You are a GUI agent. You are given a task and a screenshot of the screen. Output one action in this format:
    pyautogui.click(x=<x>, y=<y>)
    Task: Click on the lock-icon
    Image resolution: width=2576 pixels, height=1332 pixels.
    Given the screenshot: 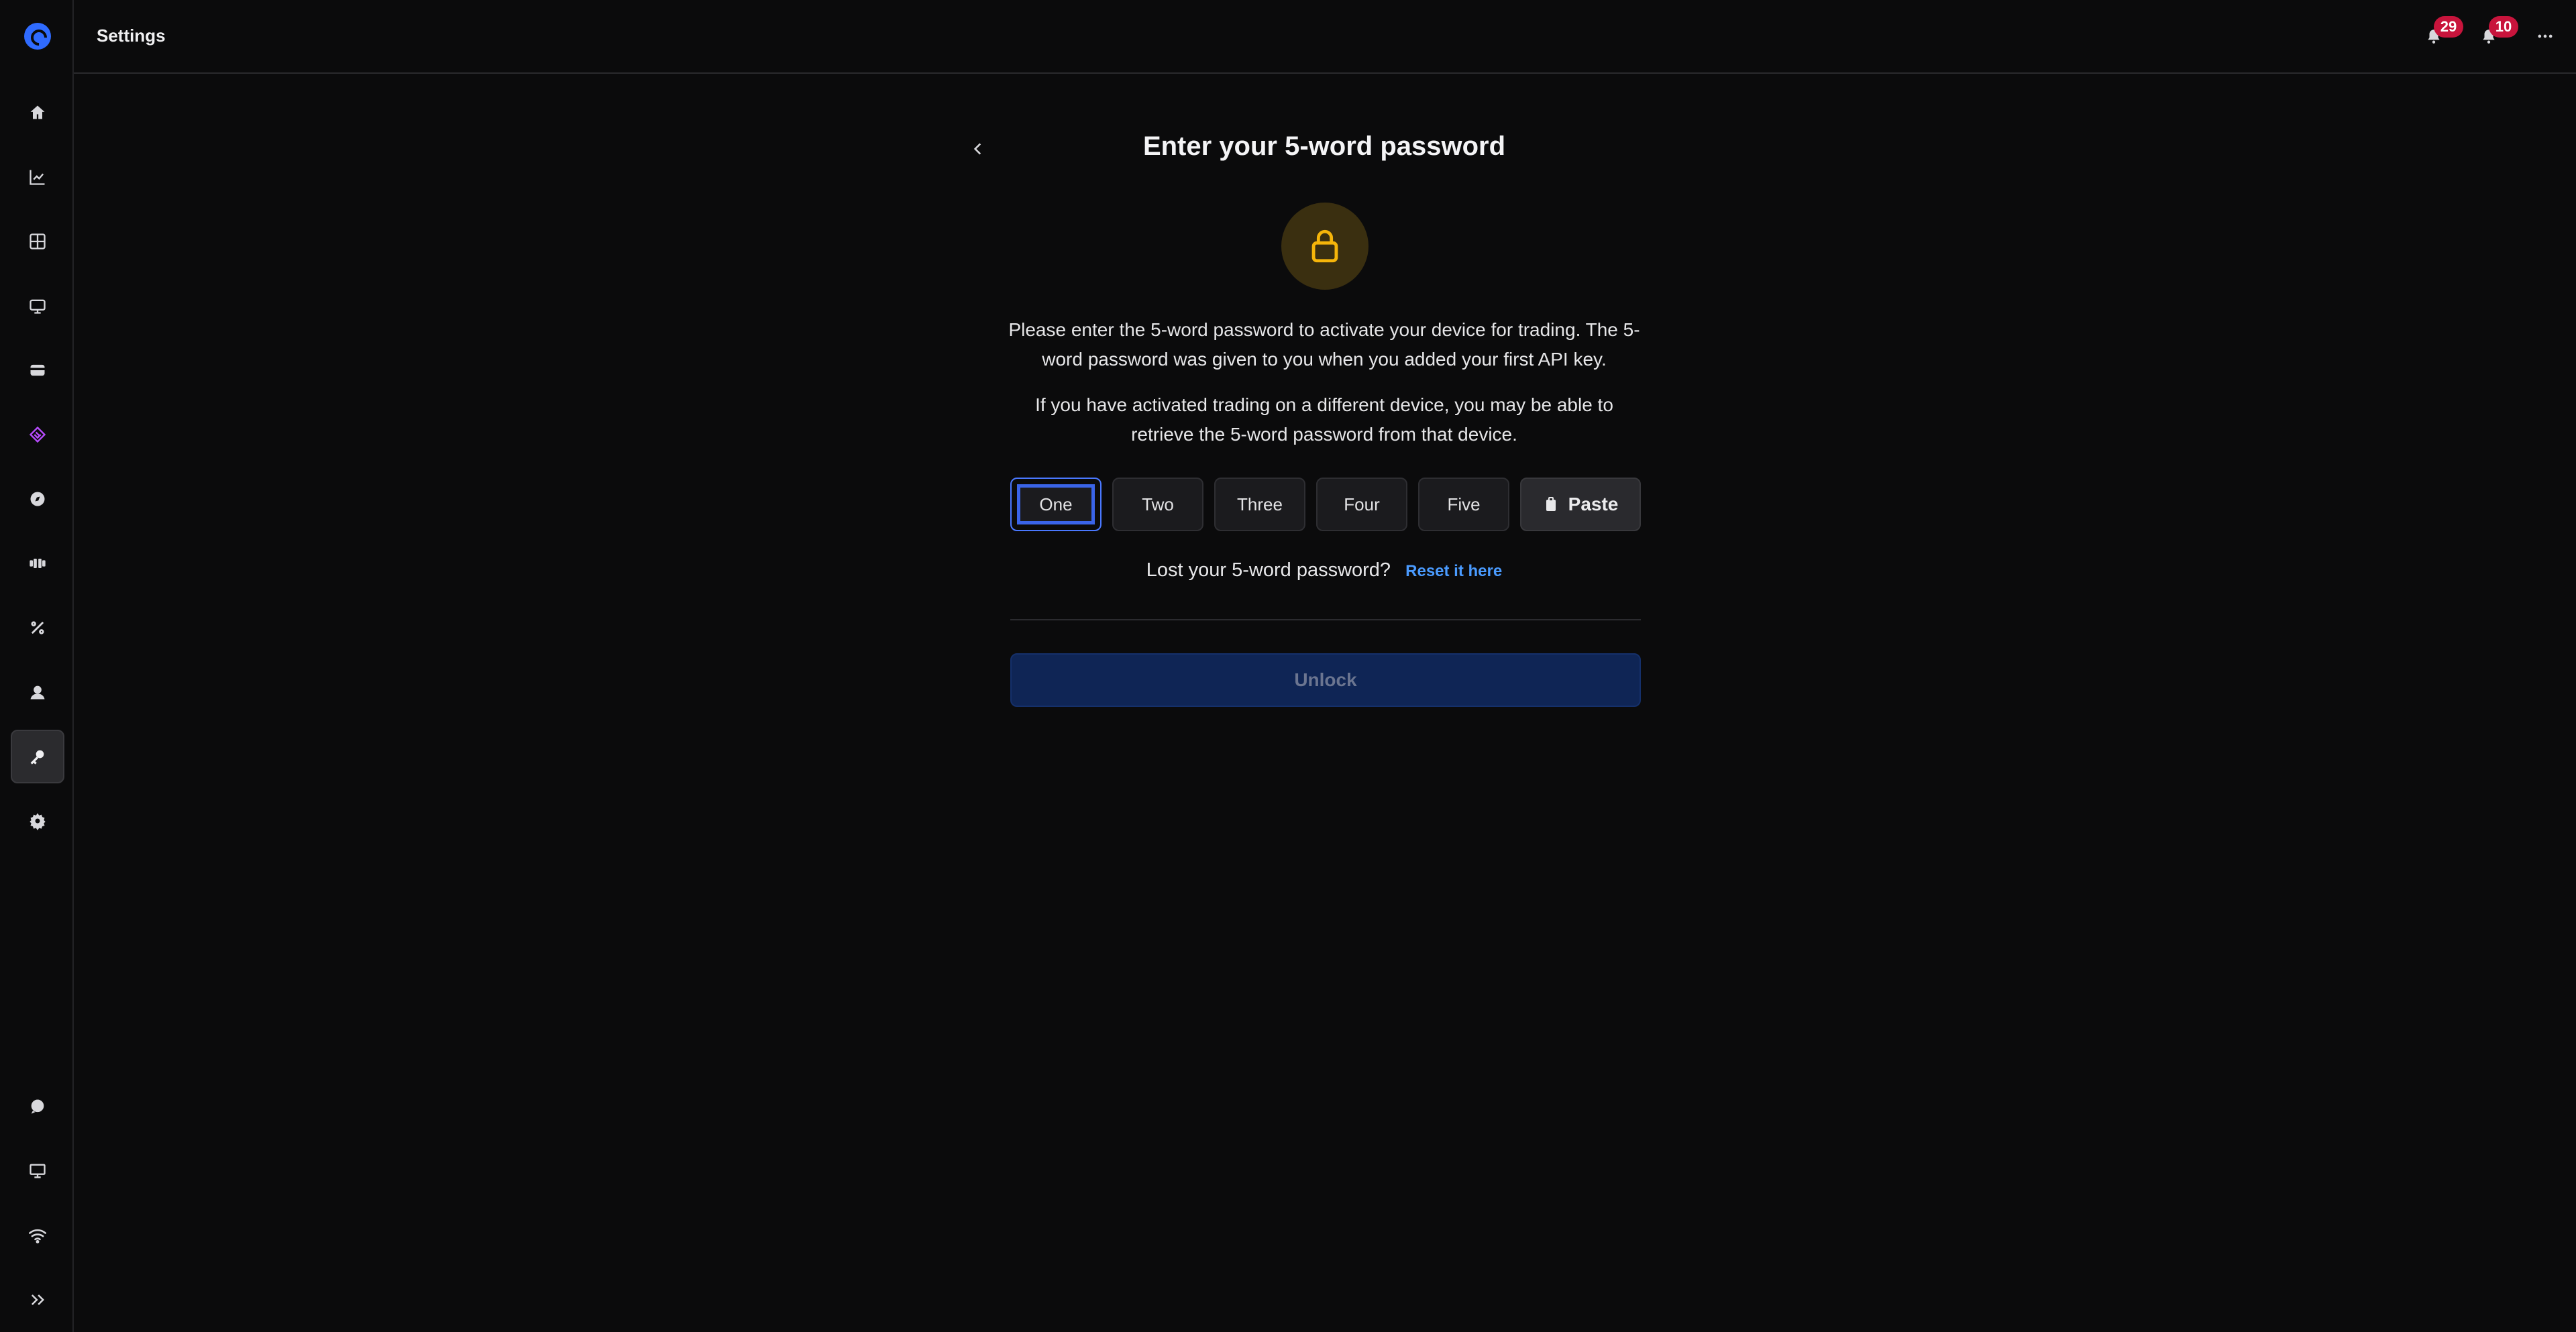 What is the action you would take?
    pyautogui.click(x=1324, y=246)
    